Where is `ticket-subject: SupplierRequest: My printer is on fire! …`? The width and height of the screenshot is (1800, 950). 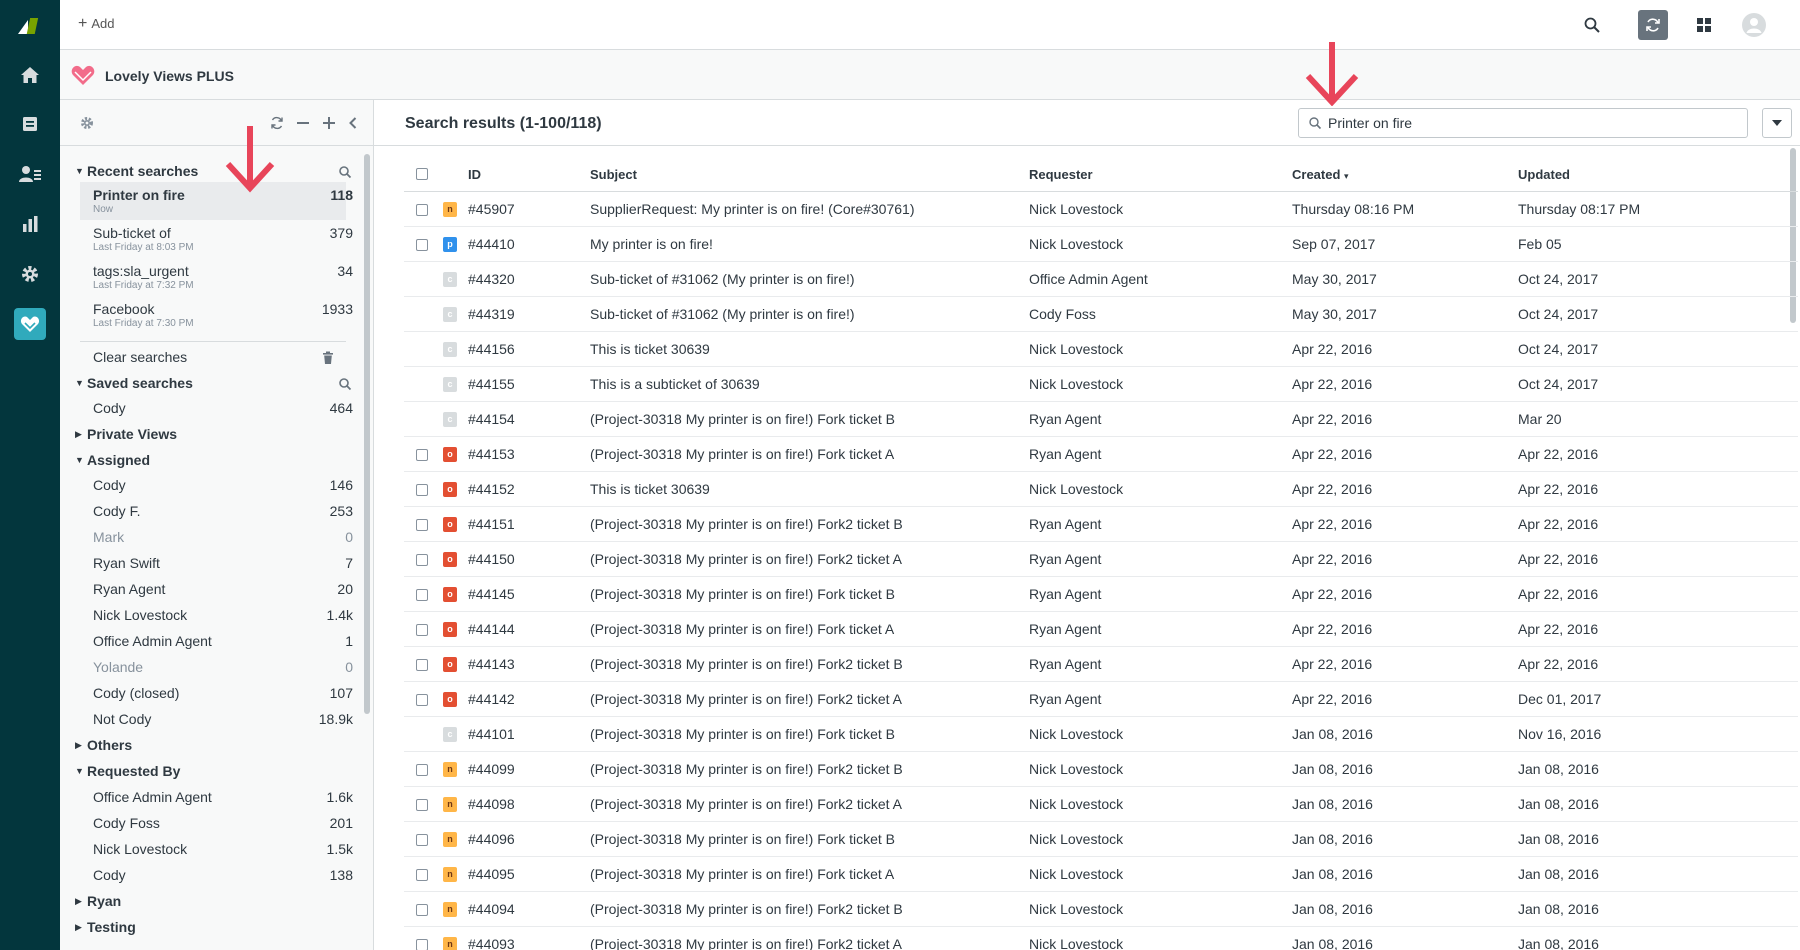
ticket-subject: SupplierRequest: My printer is on fire! … is located at coordinates (752, 209).